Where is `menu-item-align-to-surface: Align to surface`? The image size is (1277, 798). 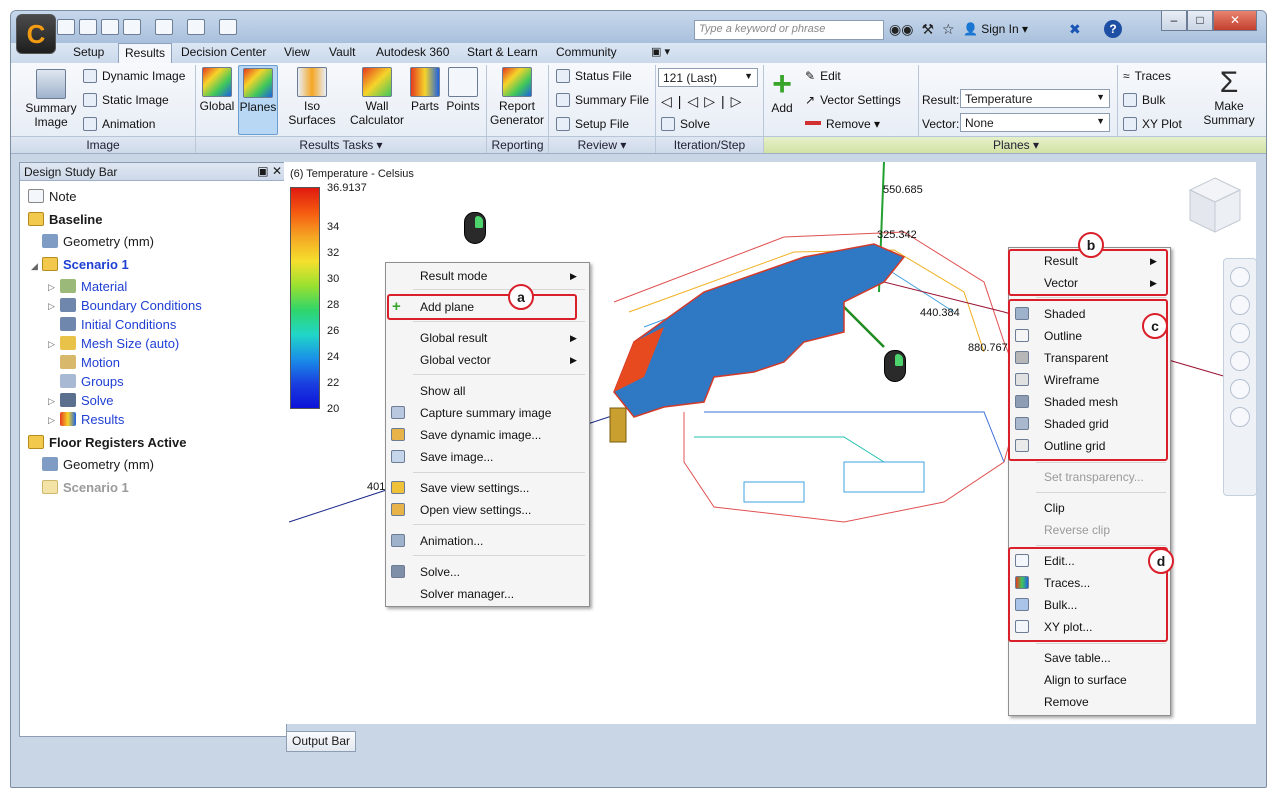 menu-item-align-to-surface: Align to surface is located at coordinates (1085, 680).